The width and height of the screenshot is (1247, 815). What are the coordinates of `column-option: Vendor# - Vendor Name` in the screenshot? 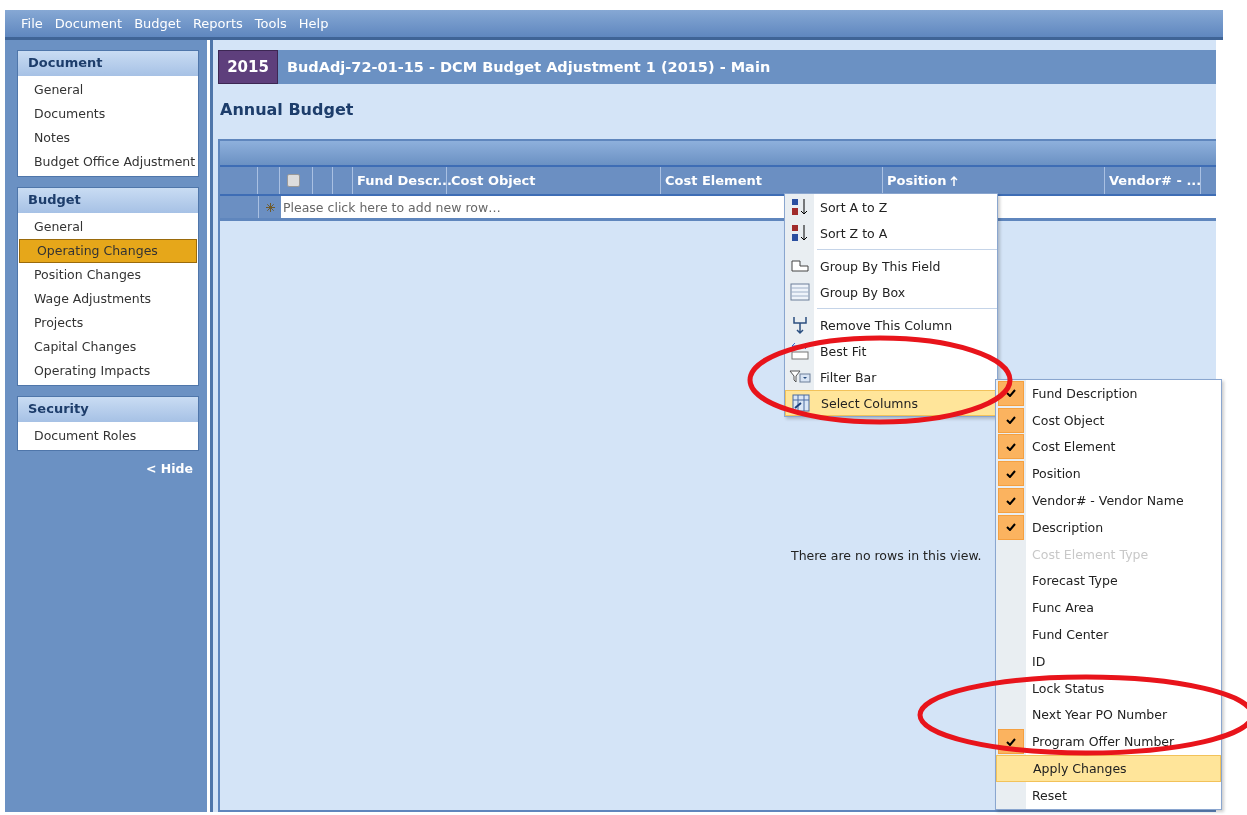 It's located at (1108, 500).